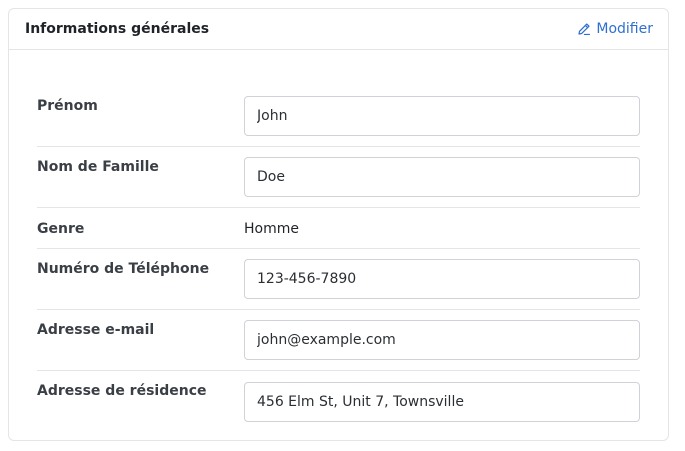 Image resolution: width=685 pixels, height=451 pixels. I want to click on first-name-label: Prénom, so click(67, 106).